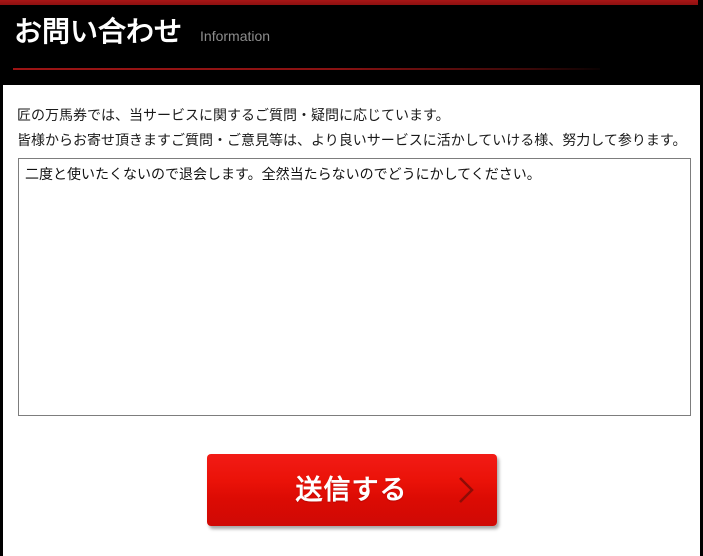  What do you see at coordinates (235, 36) in the screenshot?
I see `page-subtitle: Information` at bounding box center [235, 36].